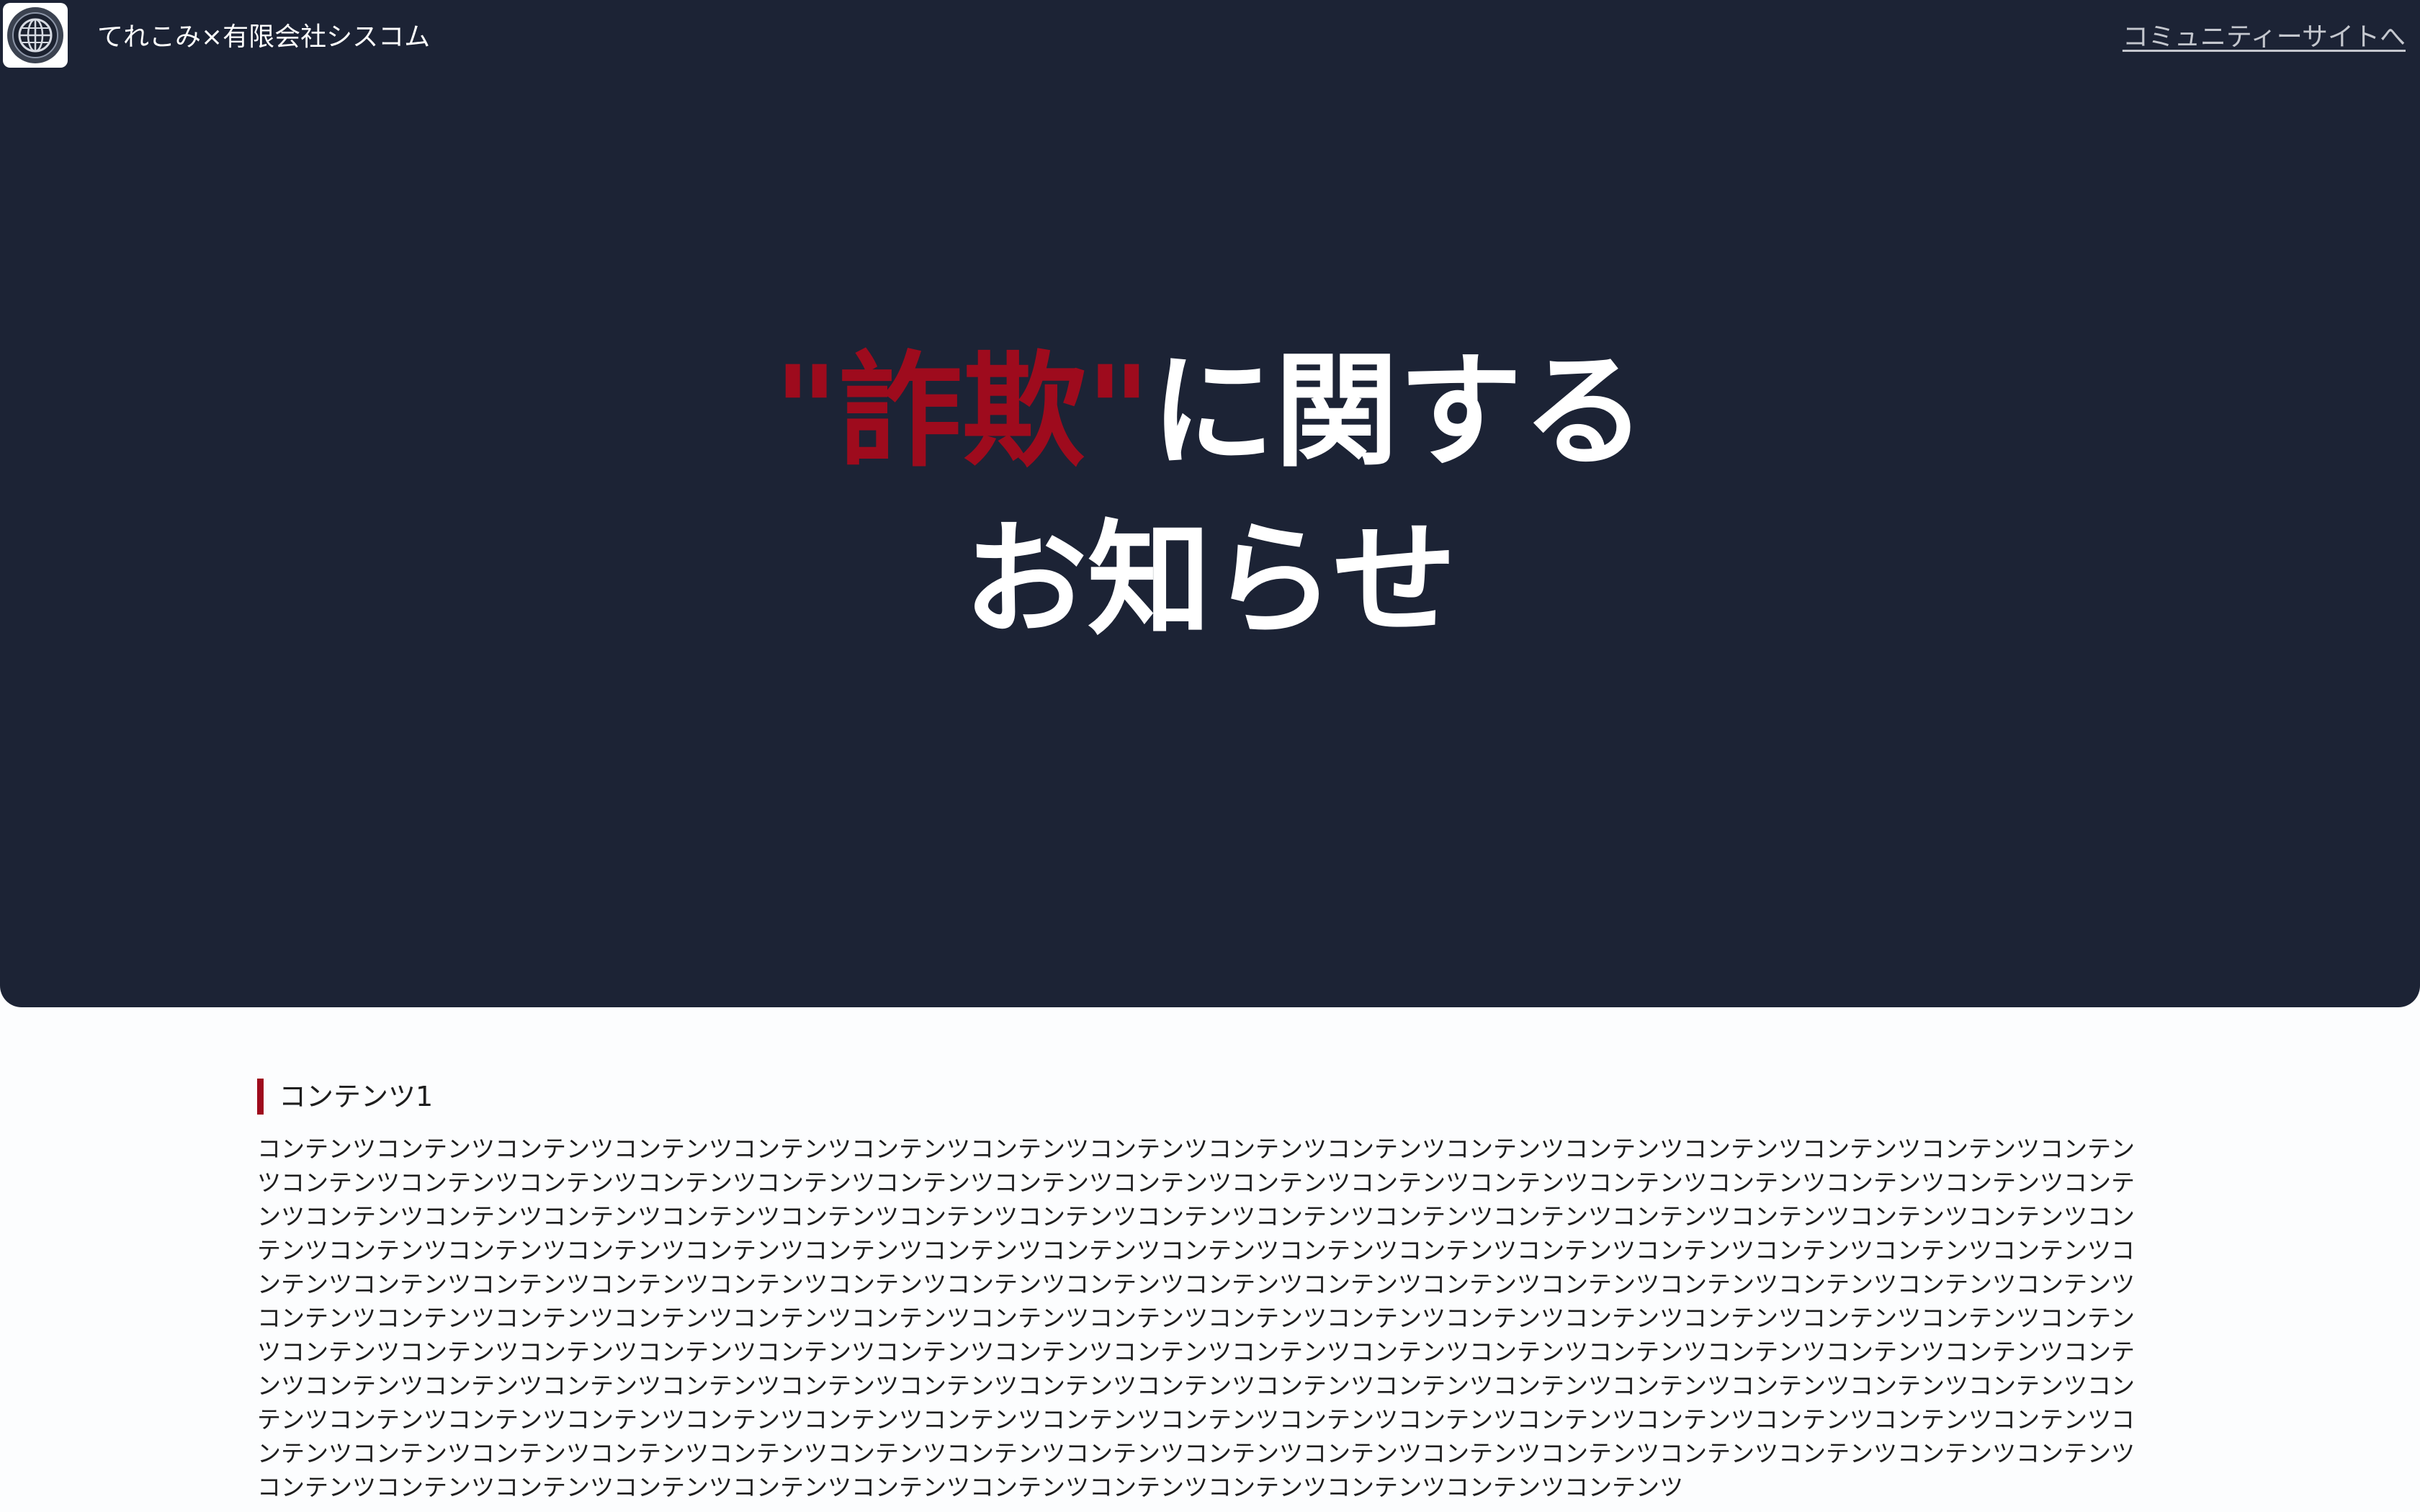 Image resolution: width=2420 pixels, height=1512 pixels. I want to click on headline-line-1: "詐欺"に関する, so click(1210, 412).